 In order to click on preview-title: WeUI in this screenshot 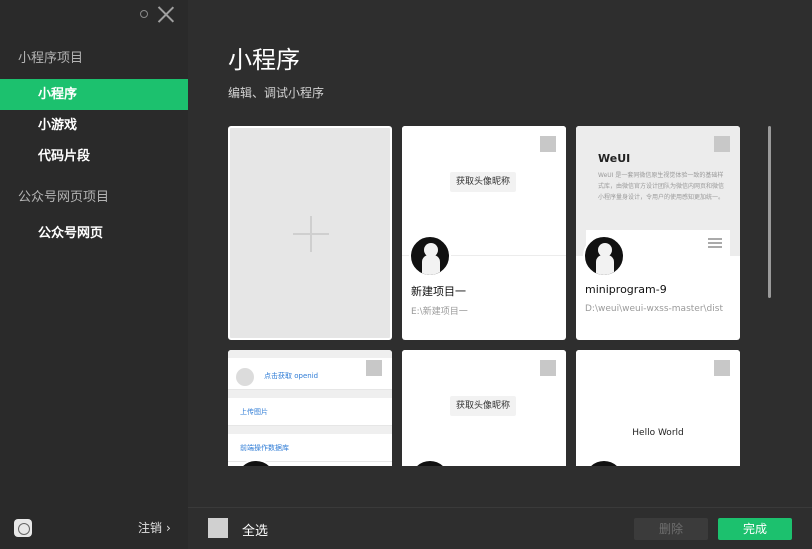, I will do `click(614, 158)`.